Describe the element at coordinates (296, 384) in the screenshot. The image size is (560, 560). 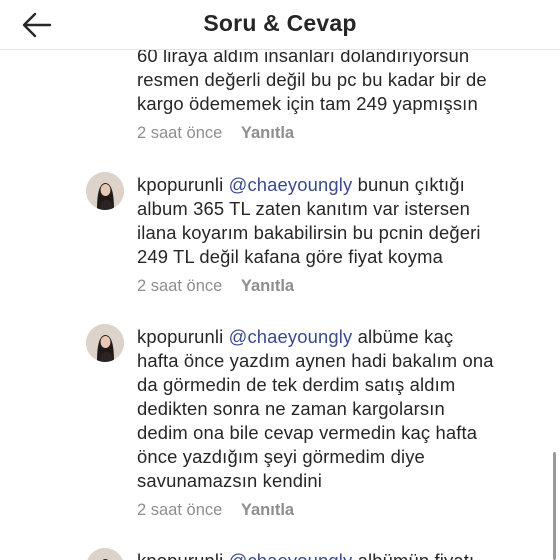
I see `comment-line: da görmedin de tek derdim satış aldım` at that location.